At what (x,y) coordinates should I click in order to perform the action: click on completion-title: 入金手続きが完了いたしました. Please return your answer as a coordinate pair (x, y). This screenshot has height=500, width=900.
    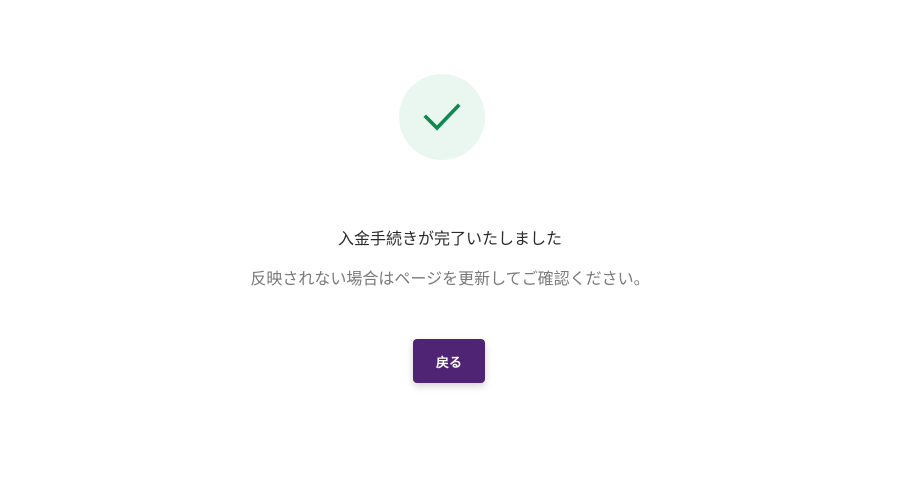
    Looking at the image, I should click on (449, 238).